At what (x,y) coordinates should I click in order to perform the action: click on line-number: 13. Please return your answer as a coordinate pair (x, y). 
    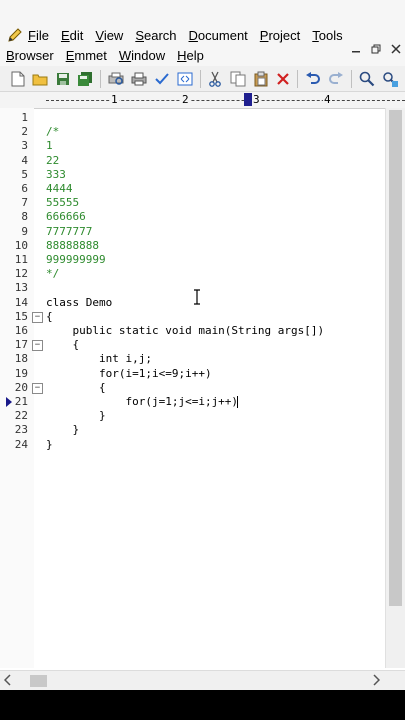
    Looking at the image, I should click on (21, 288).